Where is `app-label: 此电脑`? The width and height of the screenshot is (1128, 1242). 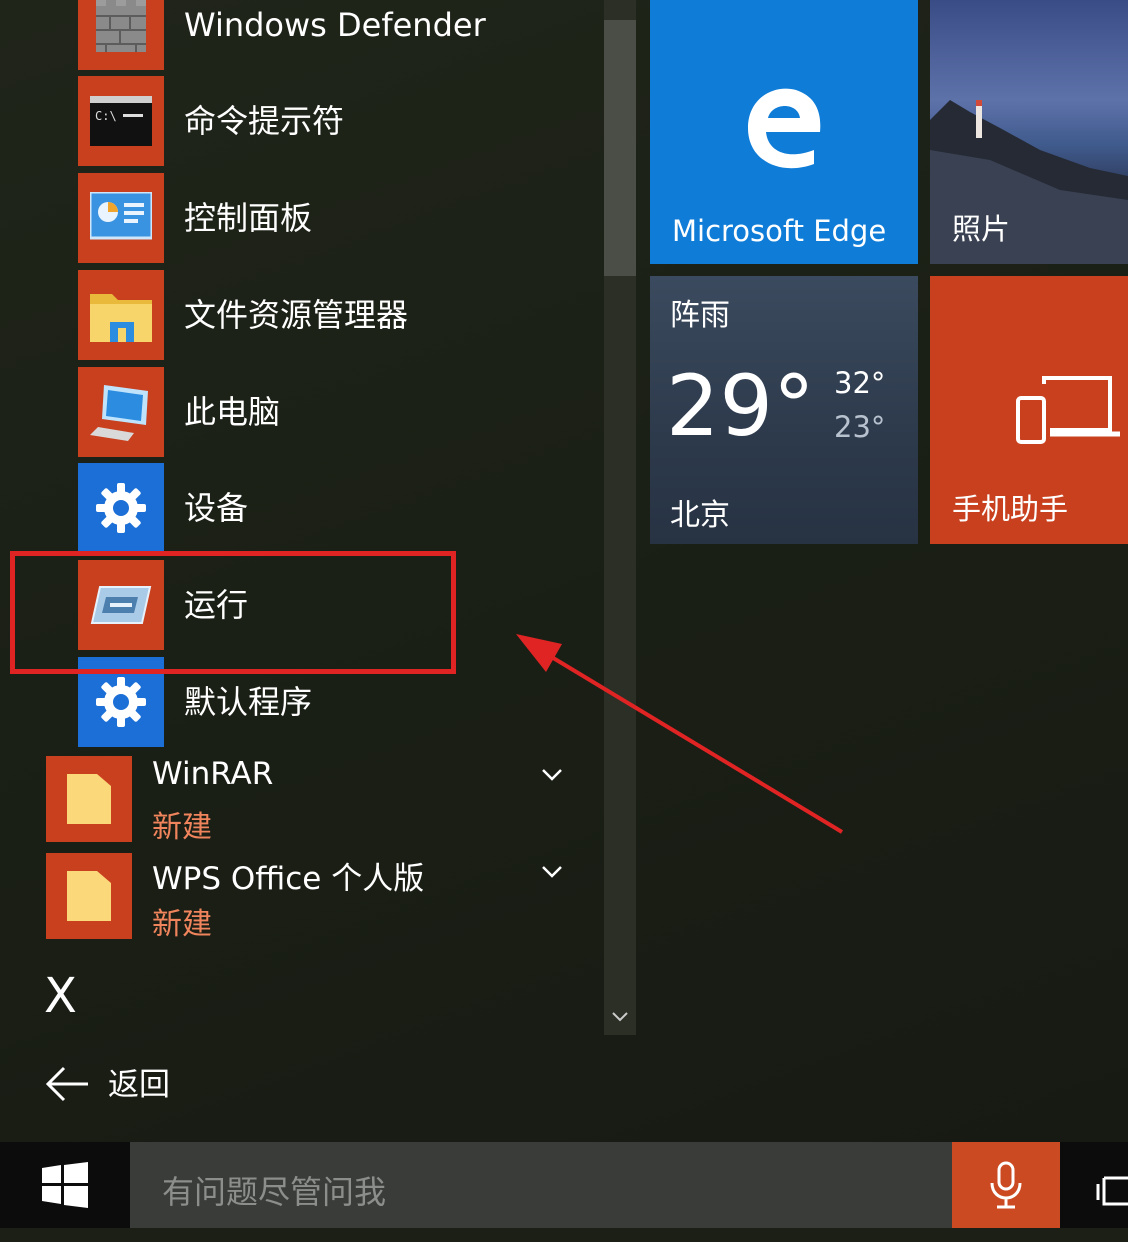
app-label: 此电脑 is located at coordinates (232, 412).